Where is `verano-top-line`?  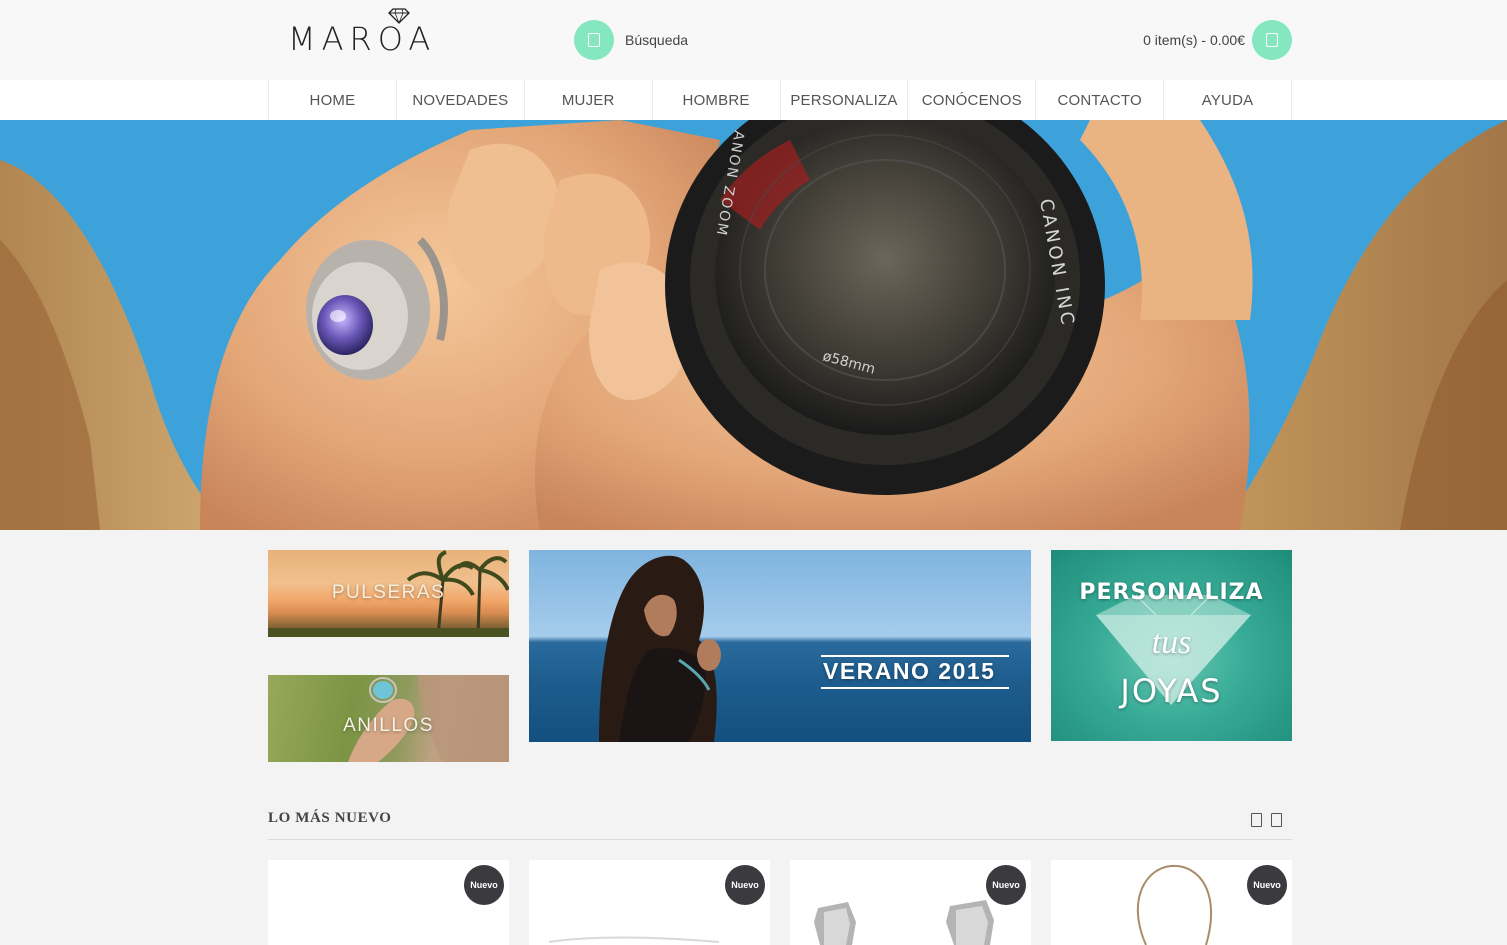
verano-top-line is located at coordinates (915, 656).